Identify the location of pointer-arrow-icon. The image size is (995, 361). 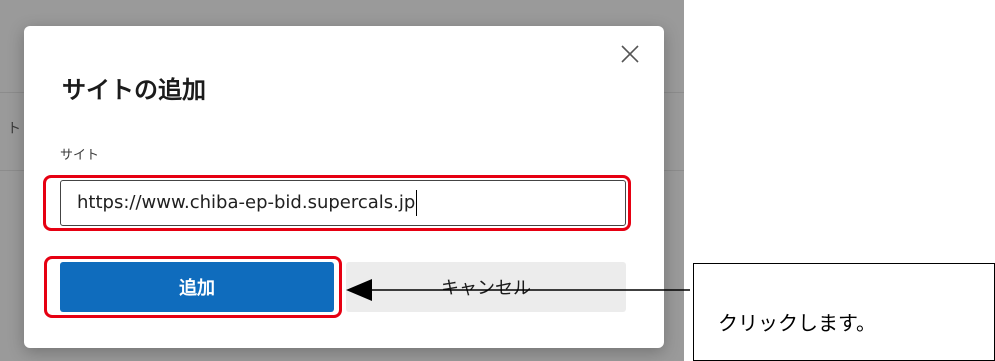
(518, 290).